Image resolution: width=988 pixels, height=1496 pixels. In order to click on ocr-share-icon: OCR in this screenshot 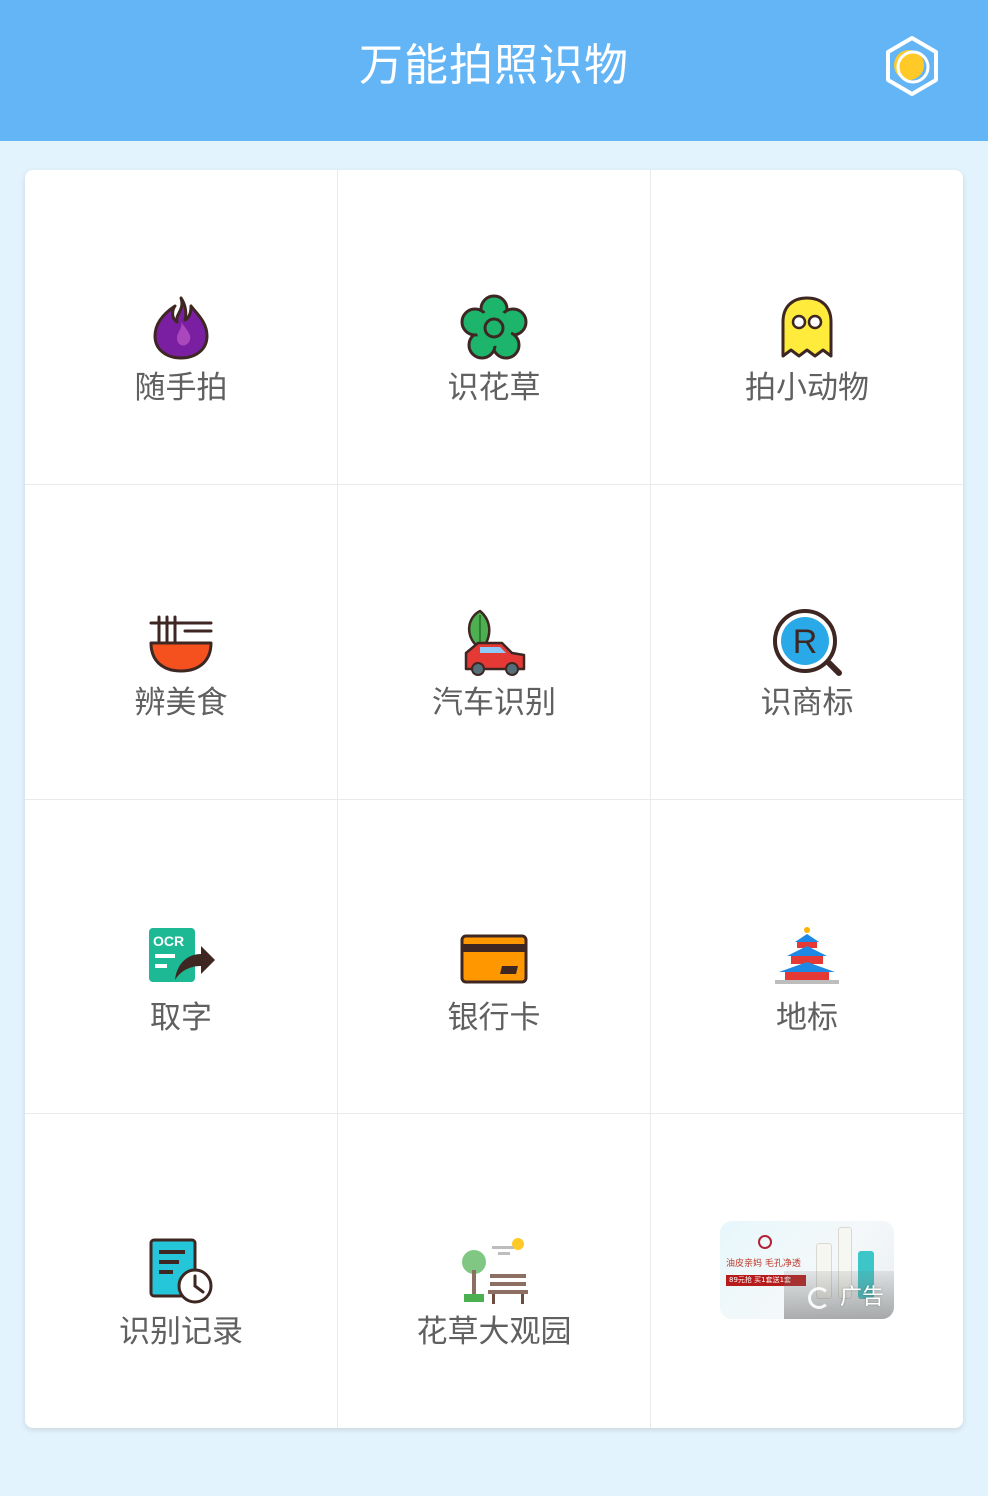, I will do `click(181, 958)`.